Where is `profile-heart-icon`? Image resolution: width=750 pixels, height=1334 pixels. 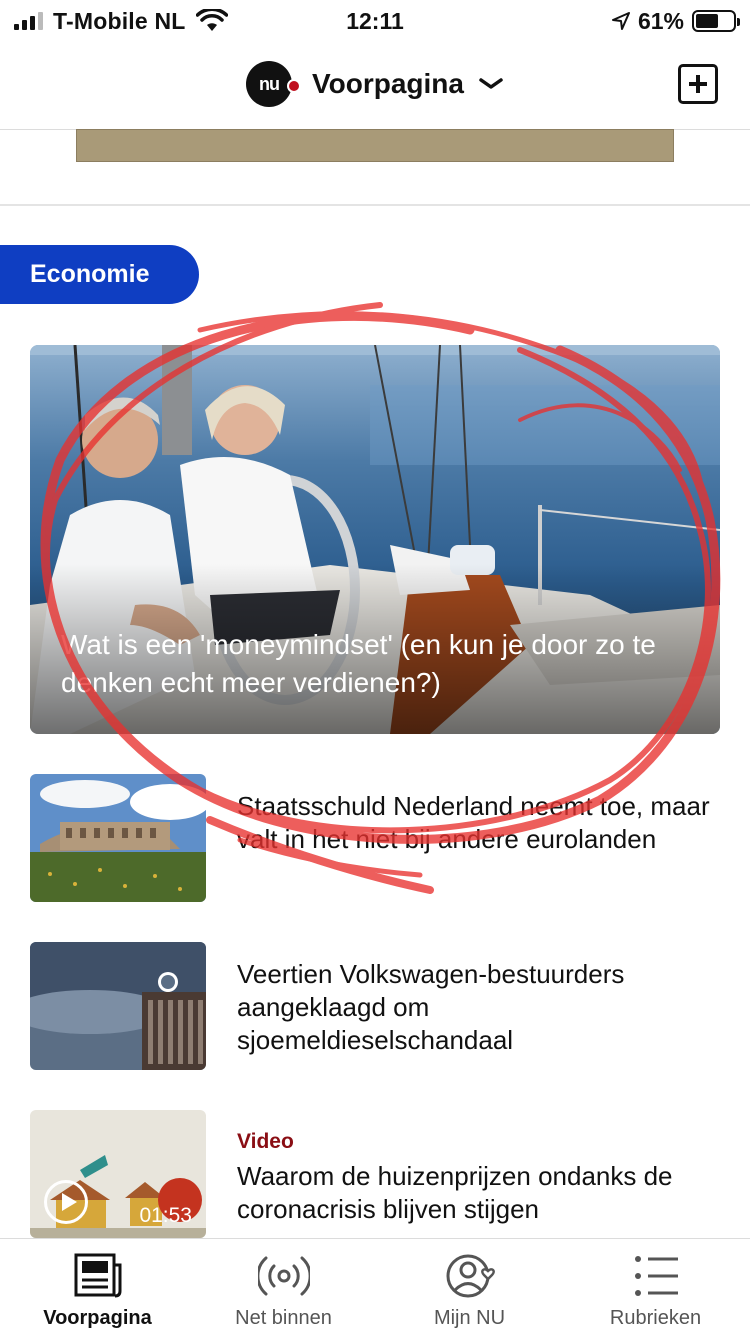 profile-heart-icon is located at coordinates (470, 1276).